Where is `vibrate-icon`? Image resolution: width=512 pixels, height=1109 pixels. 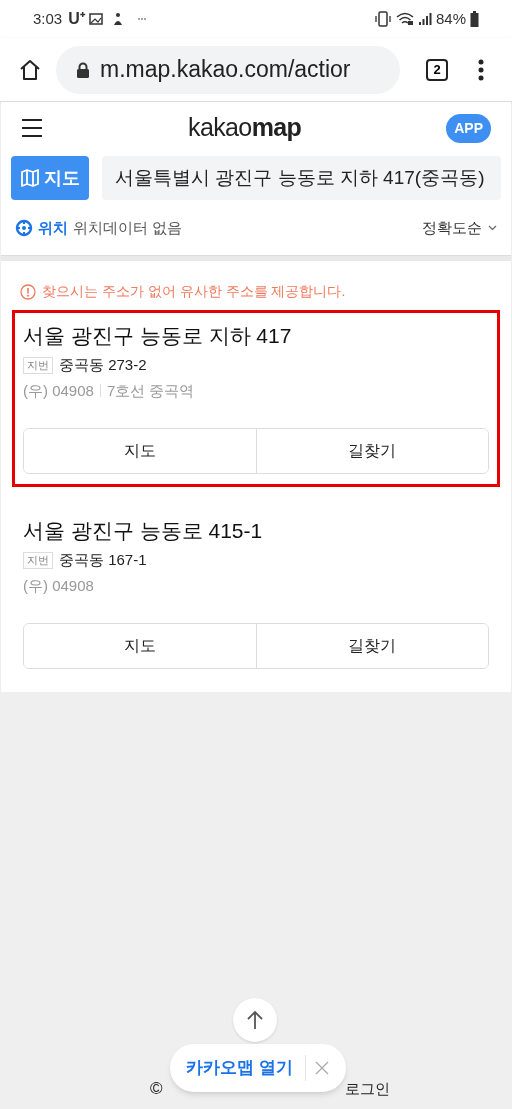 vibrate-icon is located at coordinates (382, 19).